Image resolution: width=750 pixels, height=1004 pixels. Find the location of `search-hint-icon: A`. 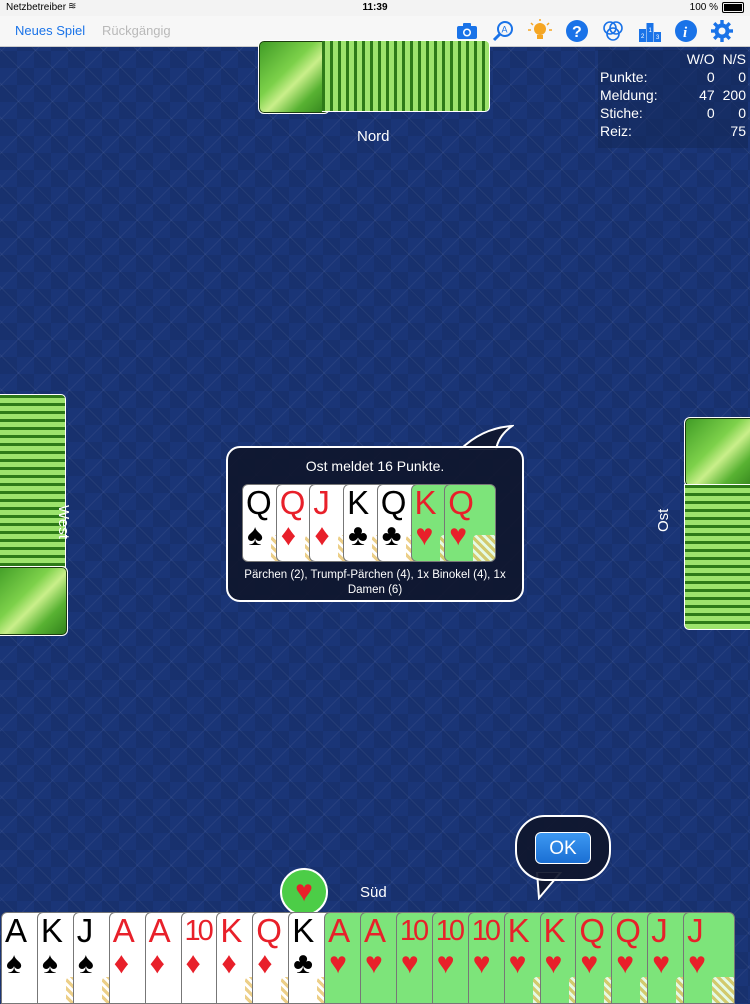

search-hint-icon: A is located at coordinates (503, 31).